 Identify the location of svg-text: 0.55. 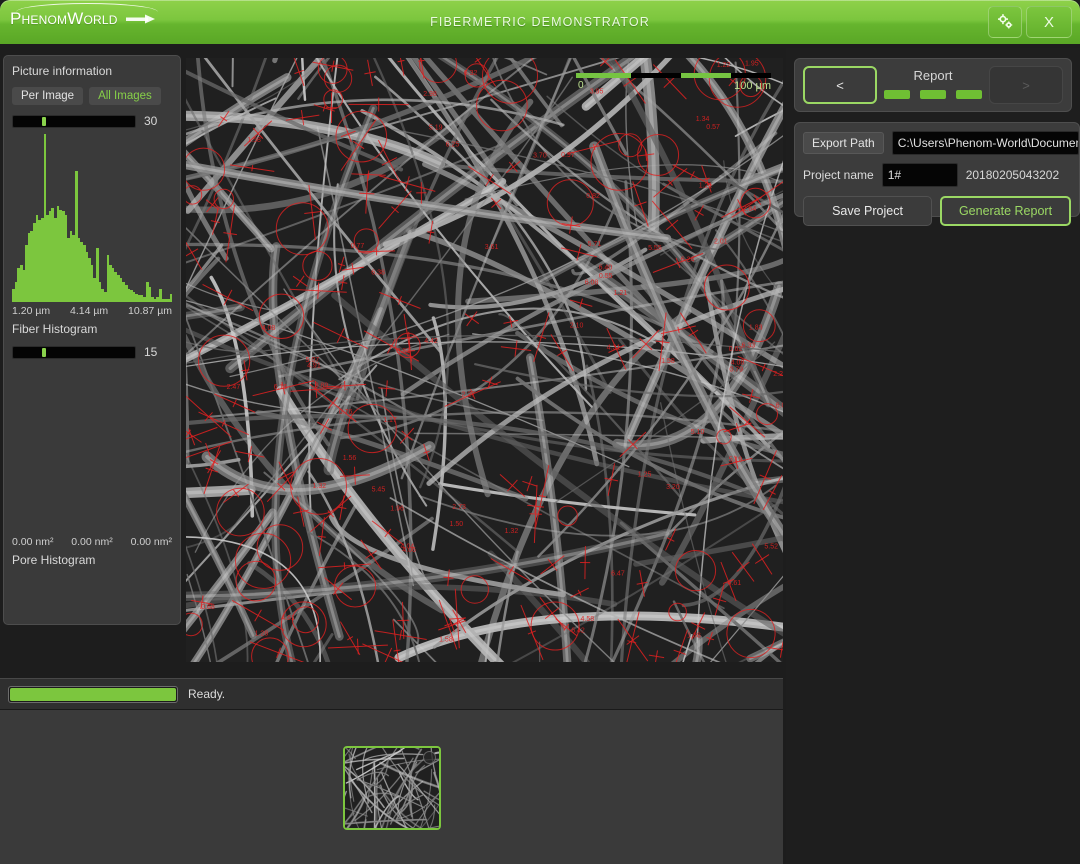
(606, 276).